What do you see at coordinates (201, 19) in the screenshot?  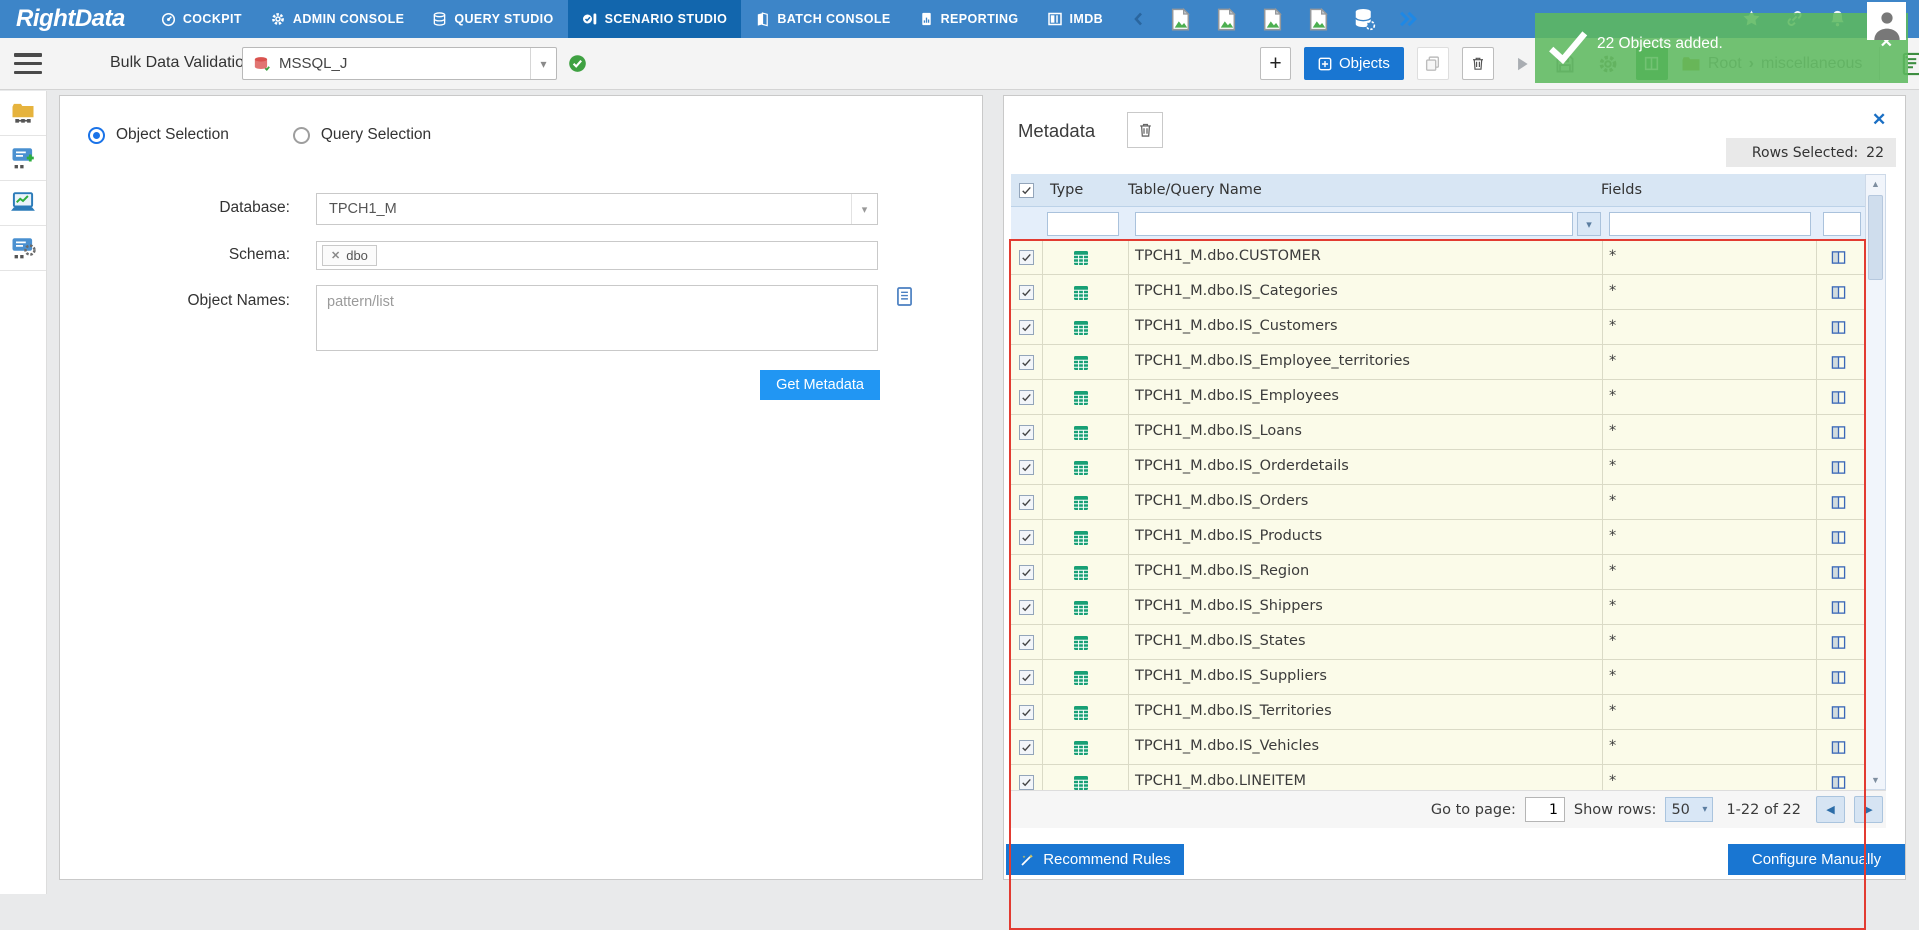 I see `tab-cockpit: COCKPIT` at bounding box center [201, 19].